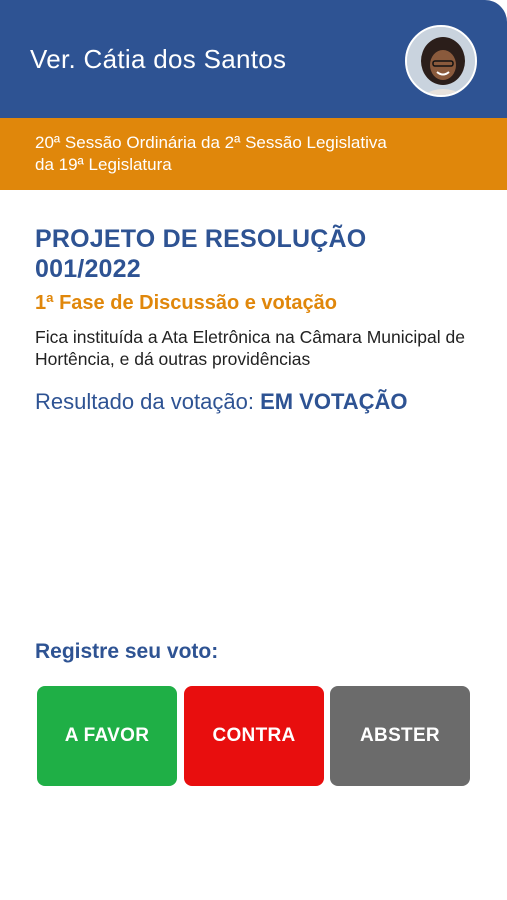 Image resolution: width=507 pixels, height=900 pixels. I want to click on result-status: EM VOTAÇÃO, so click(334, 401).